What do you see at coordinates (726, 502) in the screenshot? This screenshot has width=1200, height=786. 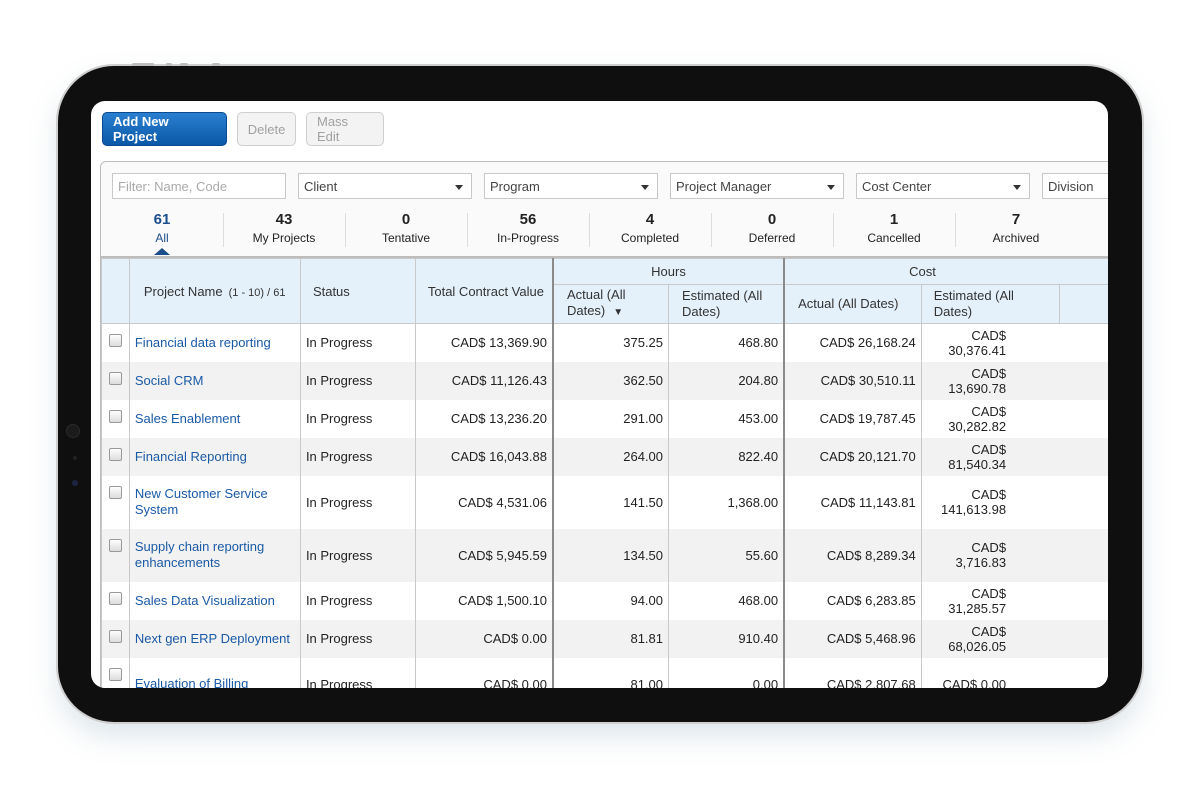 I see `hours-estimated-cell: 1,368.00` at bounding box center [726, 502].